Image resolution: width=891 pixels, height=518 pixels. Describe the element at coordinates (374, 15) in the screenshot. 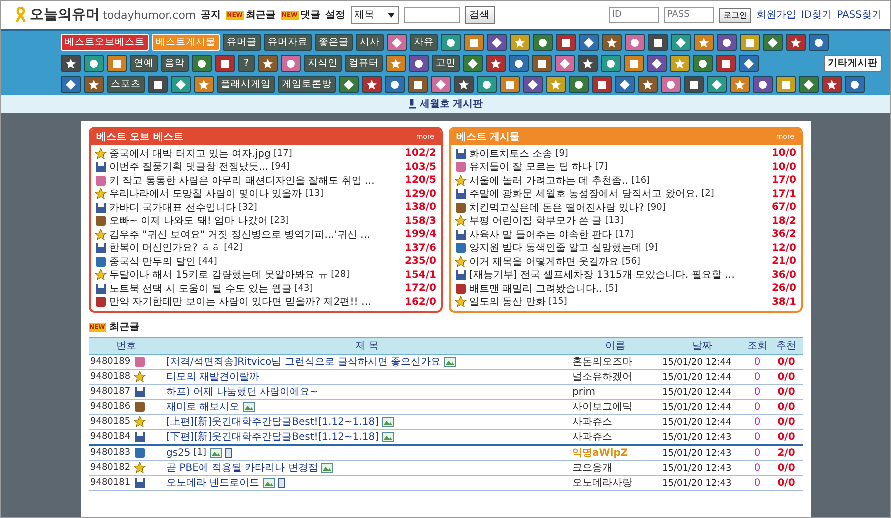

I see `search-scope-select: 제목` at that location.